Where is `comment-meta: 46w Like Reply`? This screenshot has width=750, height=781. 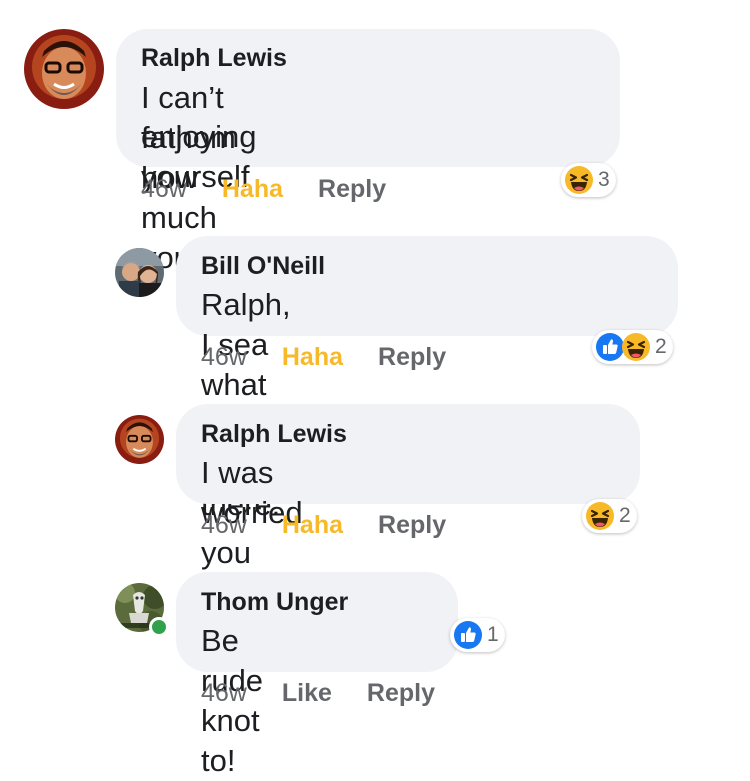 comment-meta: 46w Like Reply is located at coordinates (318, 693).